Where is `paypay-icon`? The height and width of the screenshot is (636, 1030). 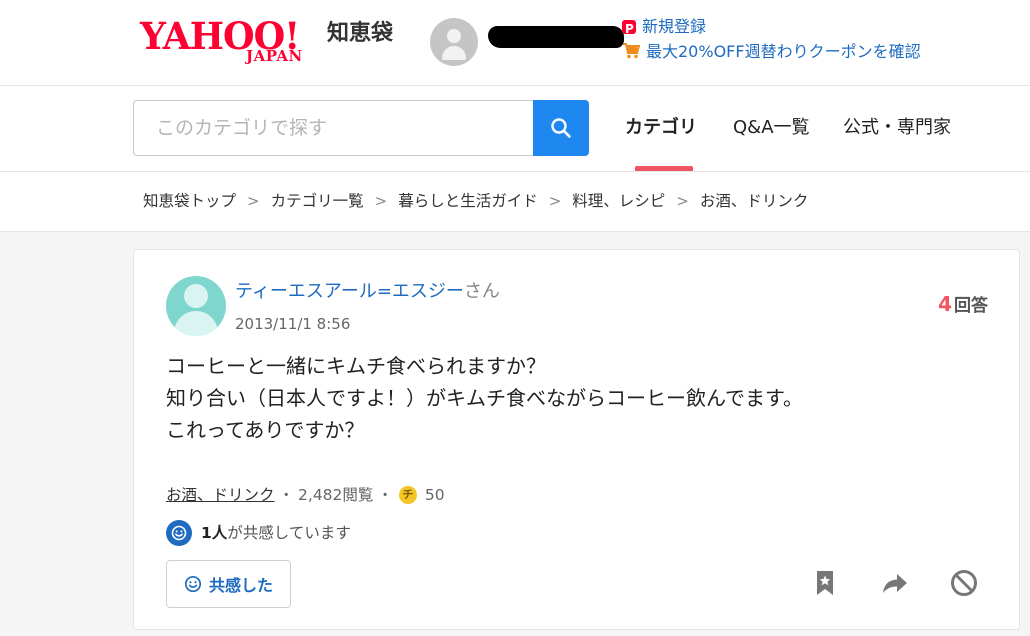
paypay-icon is located at coordinates (629, 29).